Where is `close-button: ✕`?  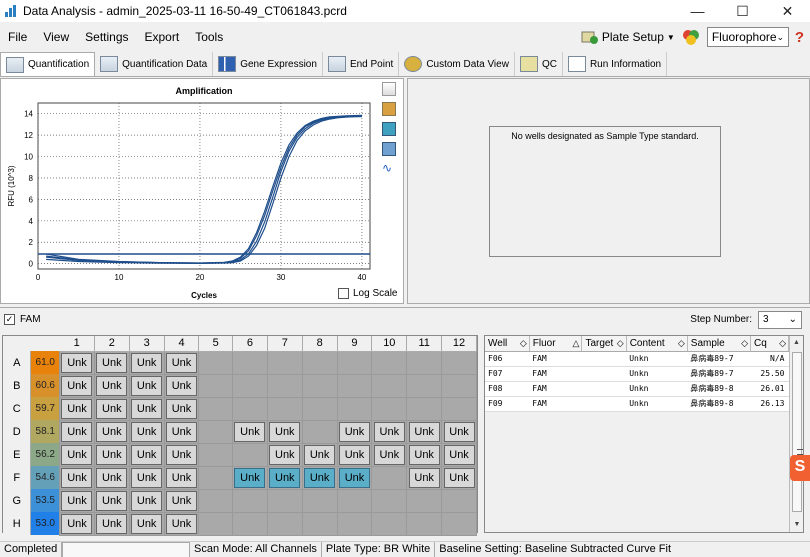 close-button: ✕ is located at coordinates (787, 11).